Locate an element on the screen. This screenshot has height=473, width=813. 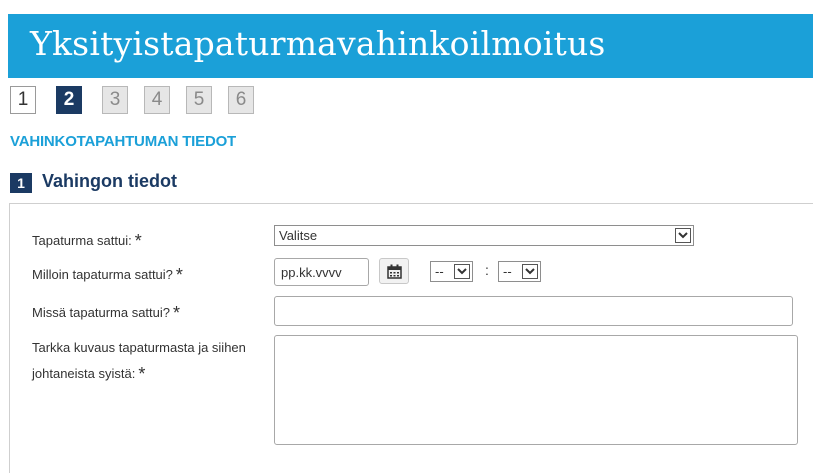
description-textarea is located at coordinates (536, 390).